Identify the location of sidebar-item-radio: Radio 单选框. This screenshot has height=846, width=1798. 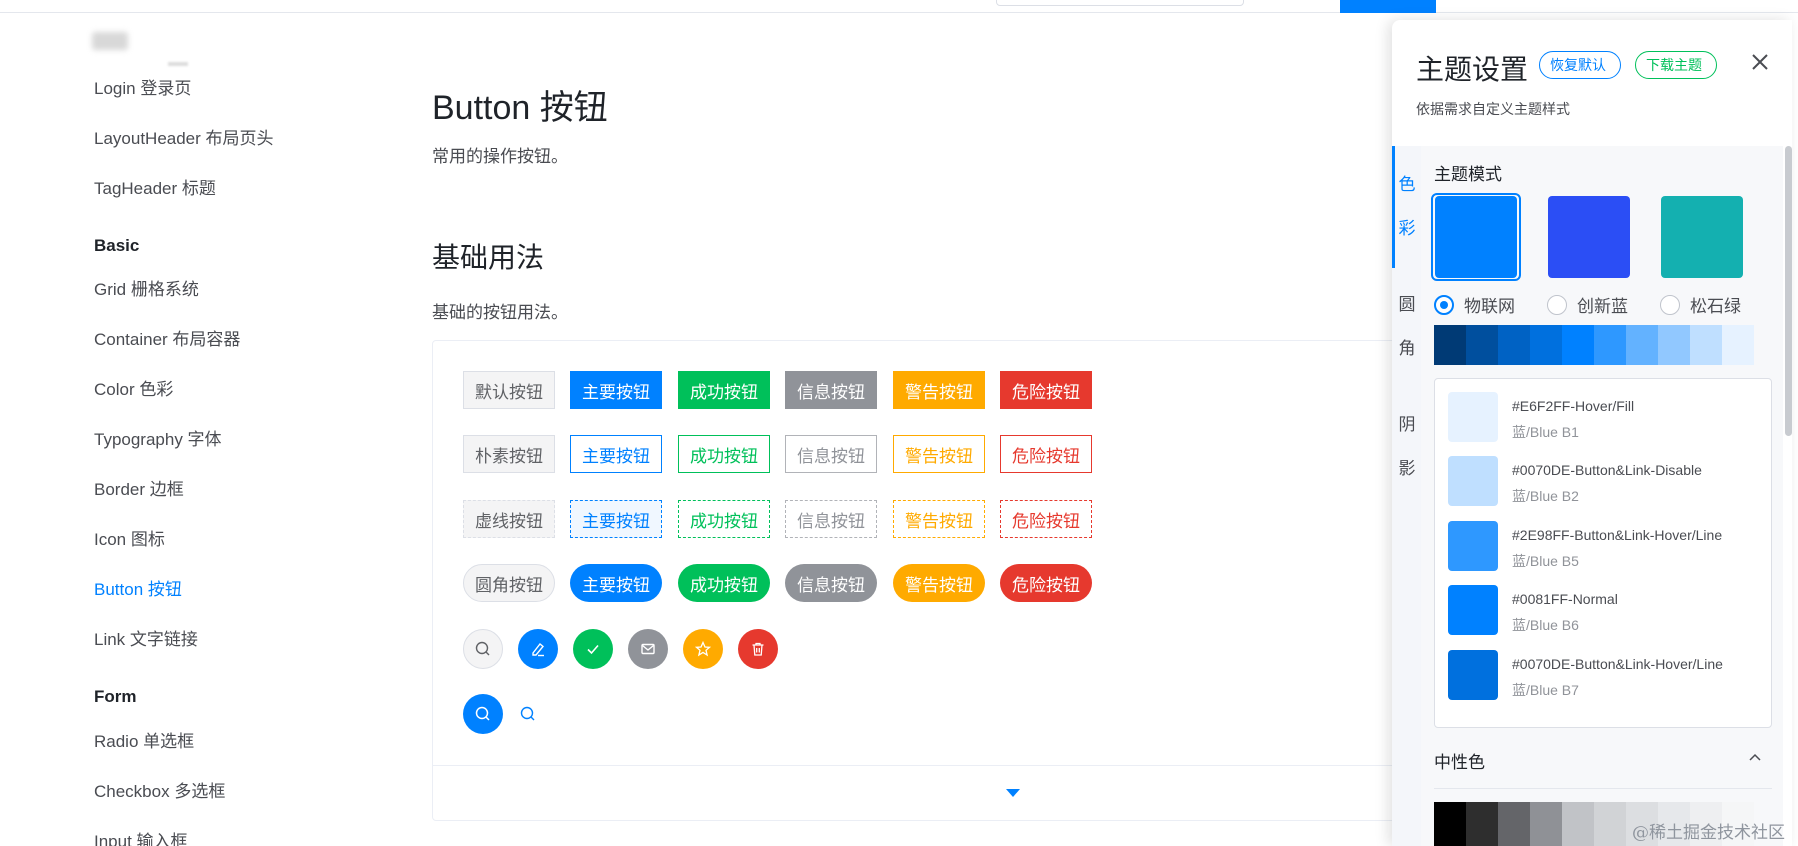
(144, 739).